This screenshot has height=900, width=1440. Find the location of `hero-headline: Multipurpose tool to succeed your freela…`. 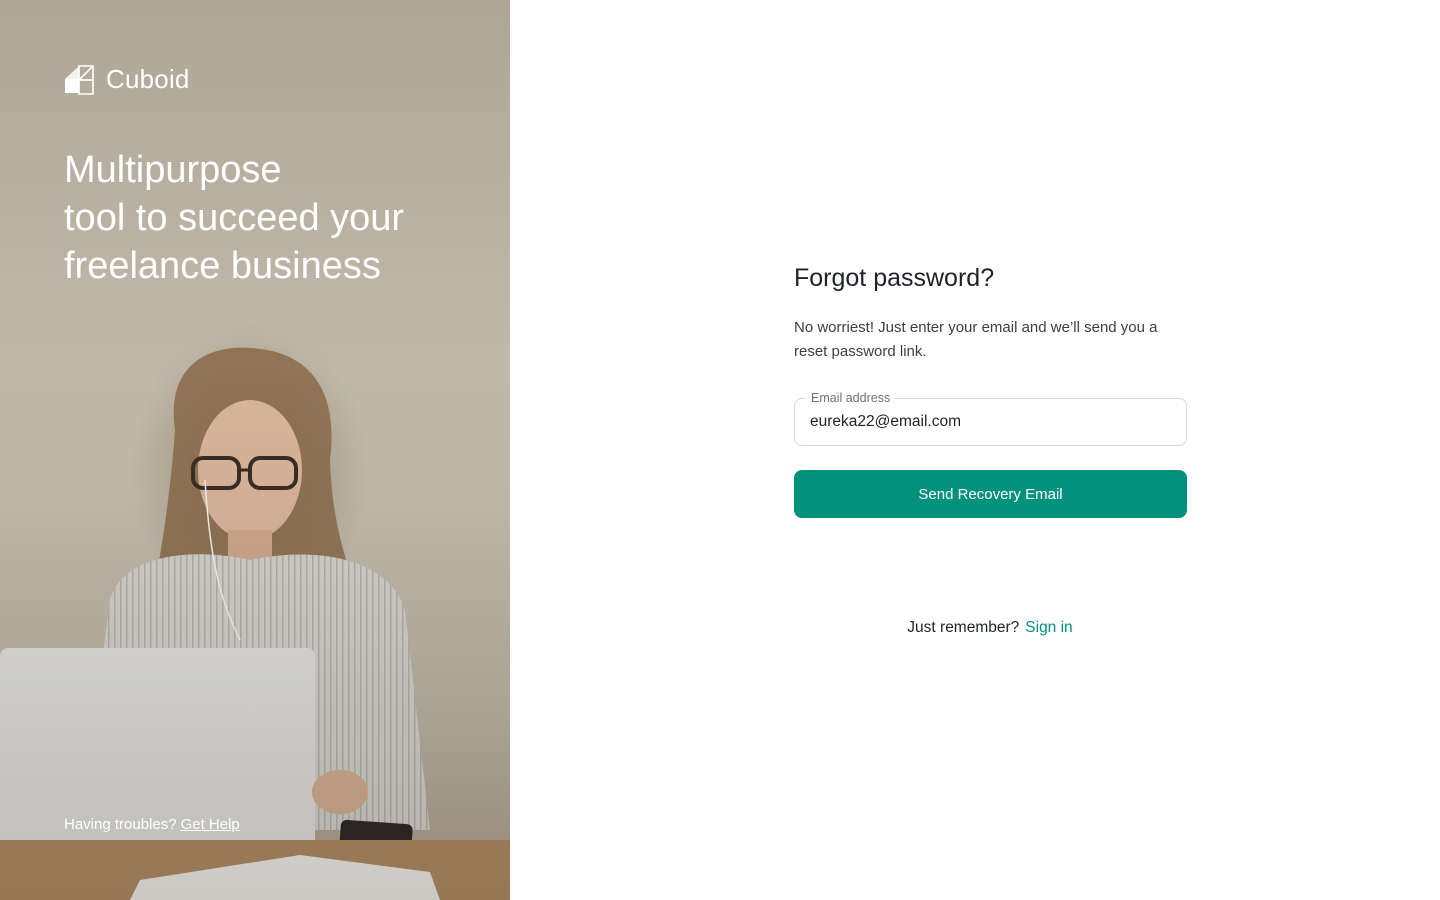

hero-headline: Multipurpose tool to succeed your freela… is located at coordinates (264, 218).